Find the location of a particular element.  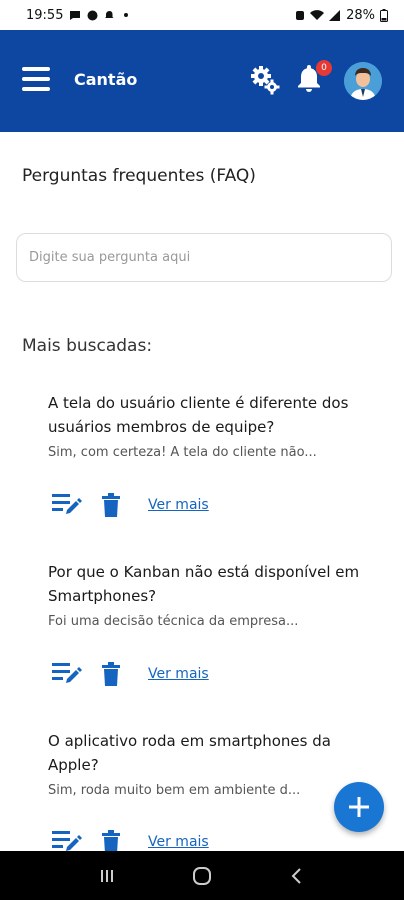

section-title: Mais buscadas: is located at coordinates (87, 346).